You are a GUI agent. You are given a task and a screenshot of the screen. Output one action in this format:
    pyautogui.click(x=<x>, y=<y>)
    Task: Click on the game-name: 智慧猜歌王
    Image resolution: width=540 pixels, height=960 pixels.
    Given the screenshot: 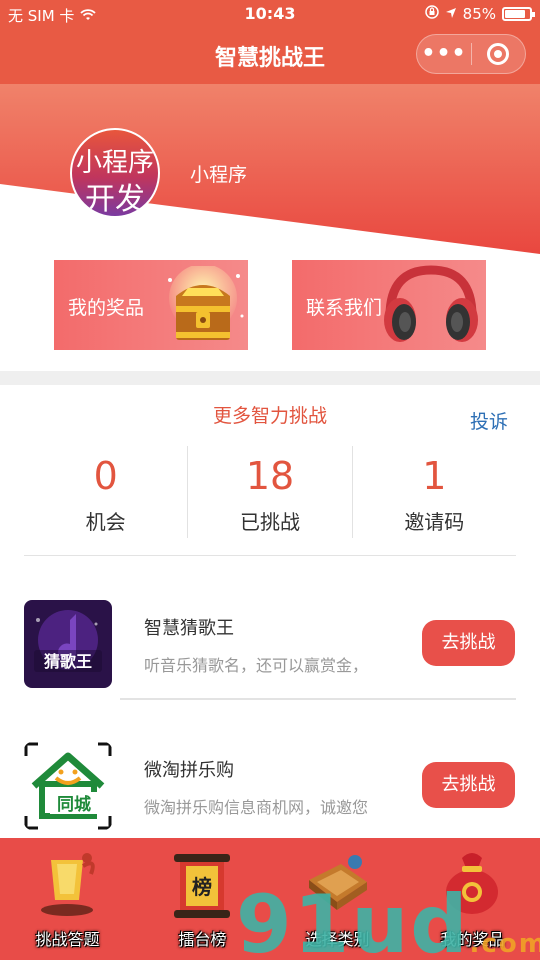 What is the action you would take?
    pyautogui.click(x=189, y=628)
    